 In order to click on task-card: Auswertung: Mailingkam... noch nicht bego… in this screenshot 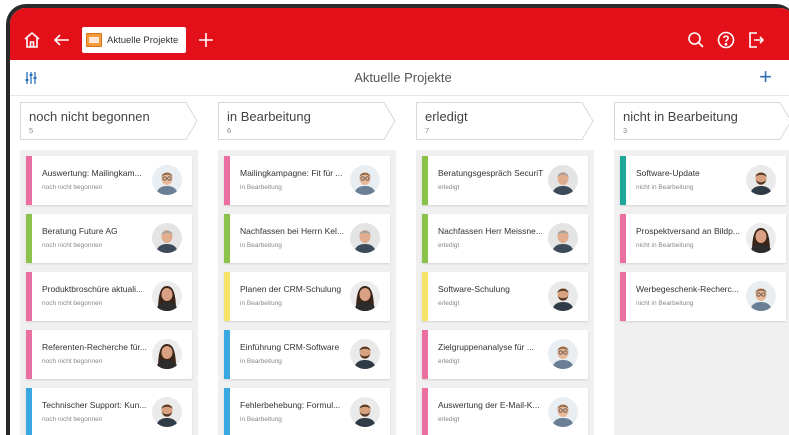, I will do `click(109, 180)`.